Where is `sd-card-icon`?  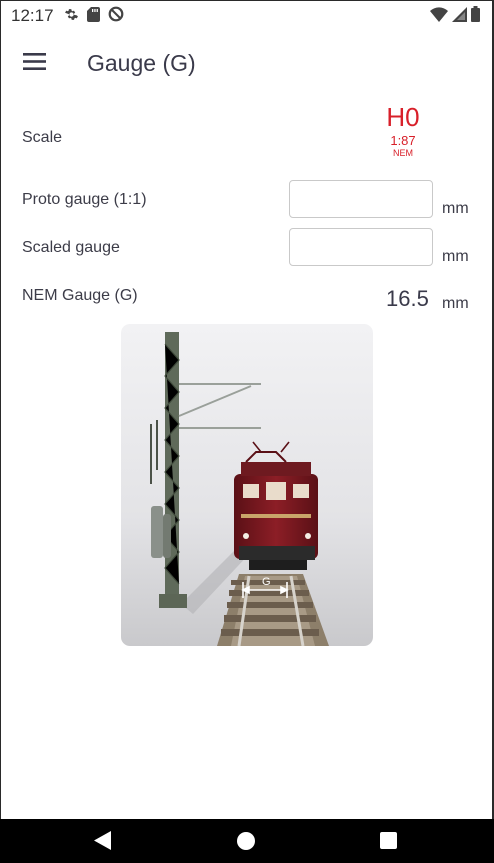
sd-card-icon is located at coordinates (93, 16).